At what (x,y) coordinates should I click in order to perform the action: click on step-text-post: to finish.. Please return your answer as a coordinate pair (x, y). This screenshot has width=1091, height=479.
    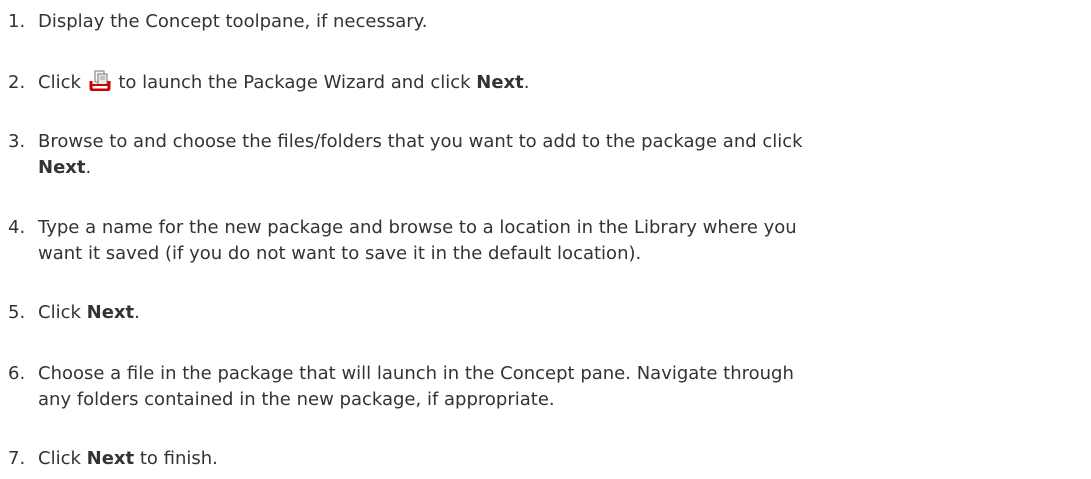
    Looking at the image, I should click on (178, 458).